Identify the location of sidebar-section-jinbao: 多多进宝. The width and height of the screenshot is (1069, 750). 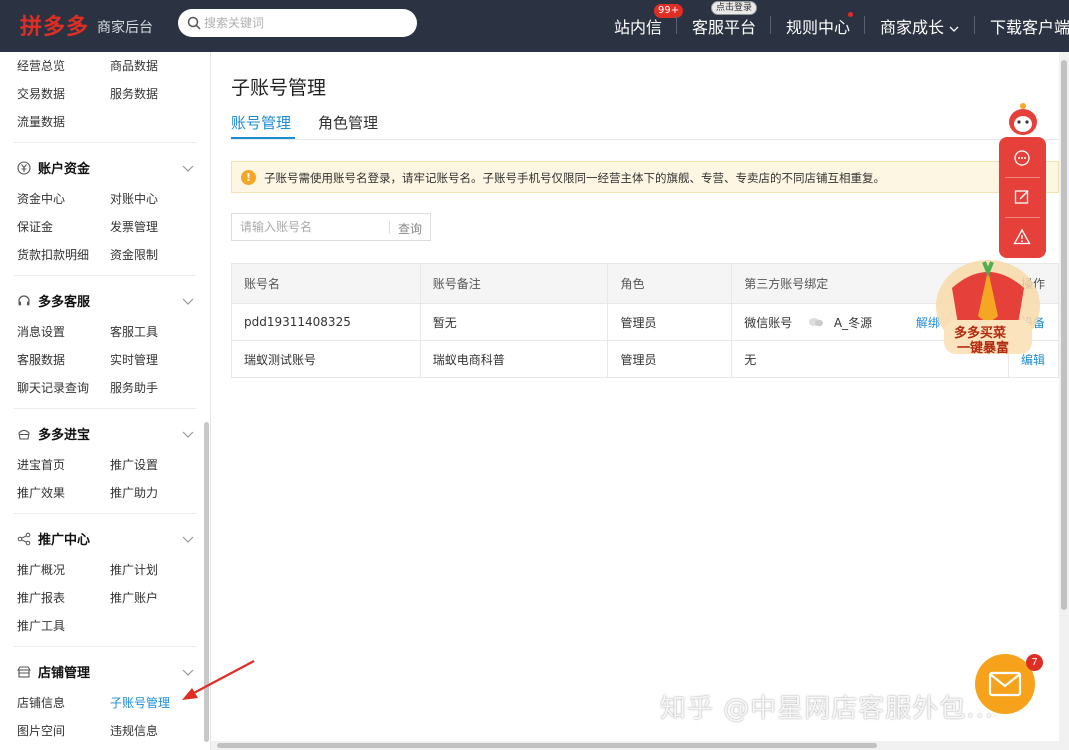
(53, 433).